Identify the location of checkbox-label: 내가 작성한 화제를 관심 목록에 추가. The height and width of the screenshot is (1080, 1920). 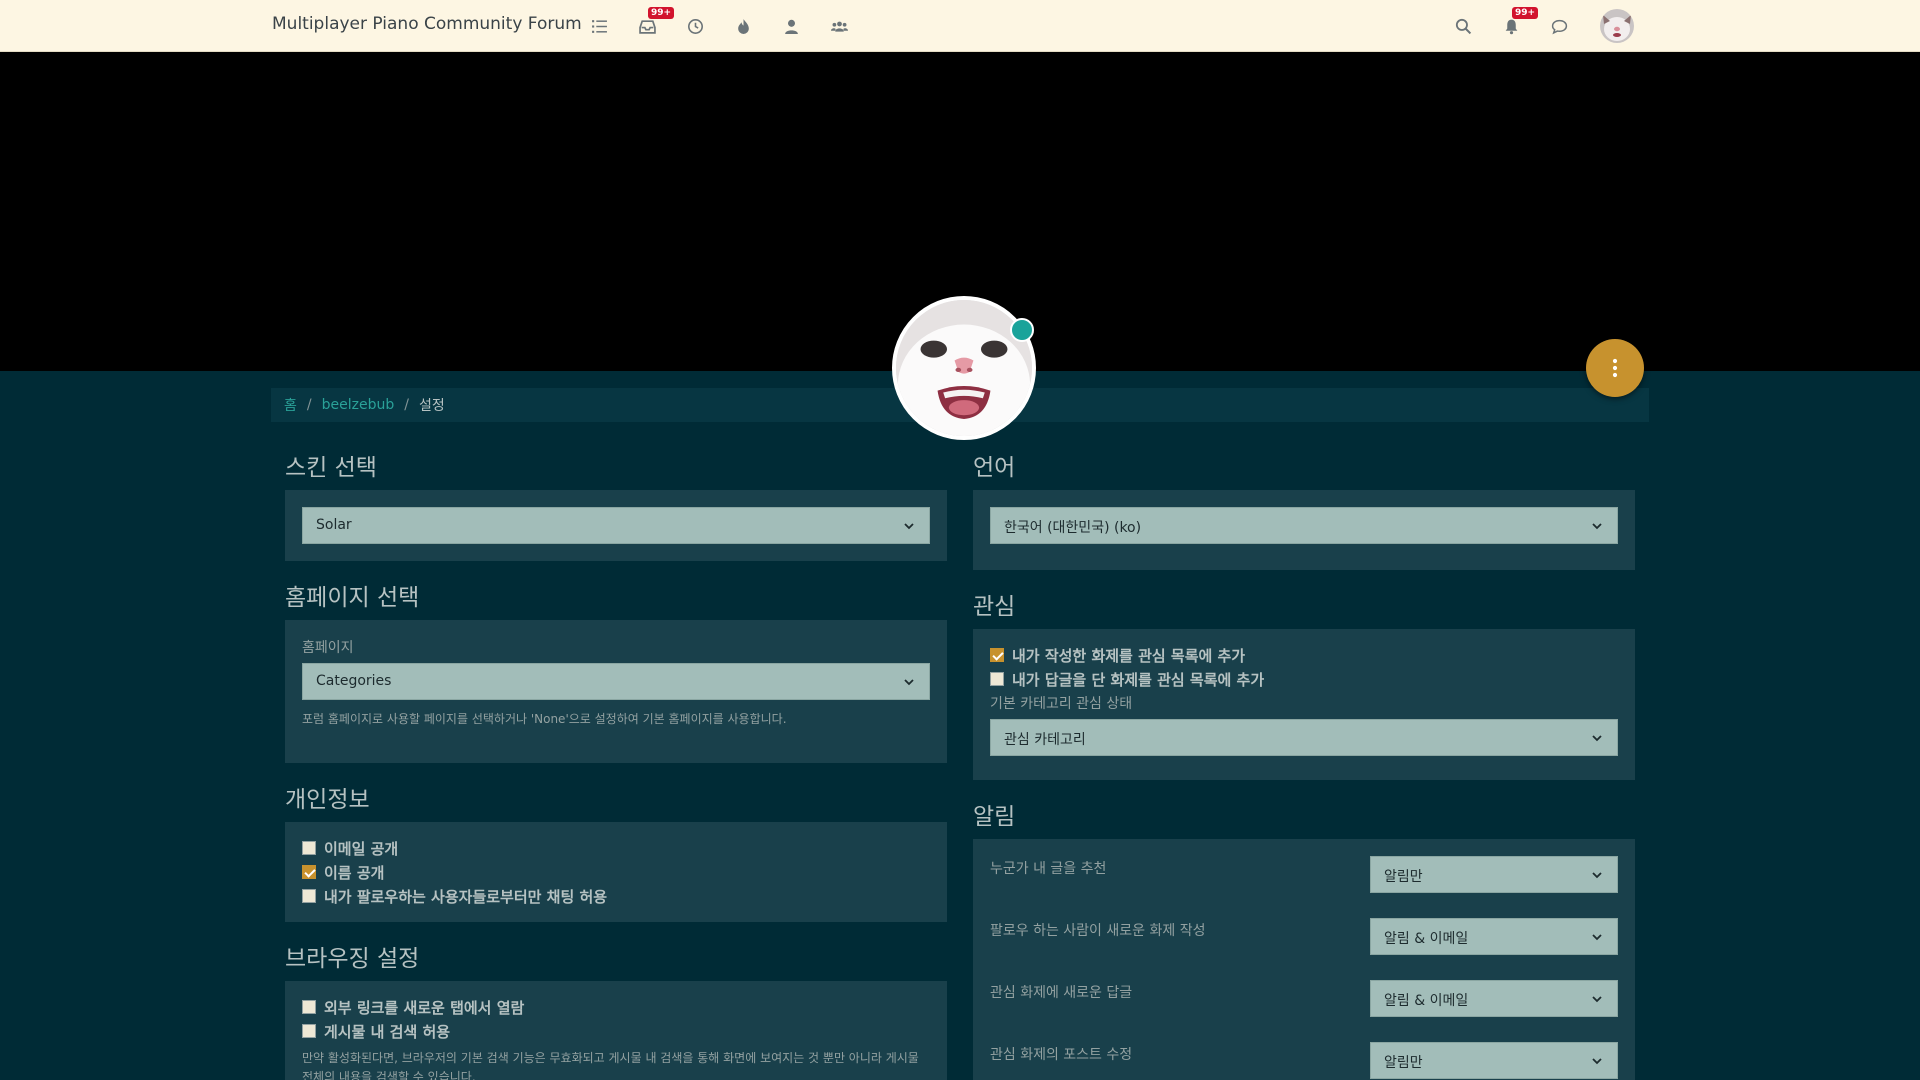
(1129, 655).